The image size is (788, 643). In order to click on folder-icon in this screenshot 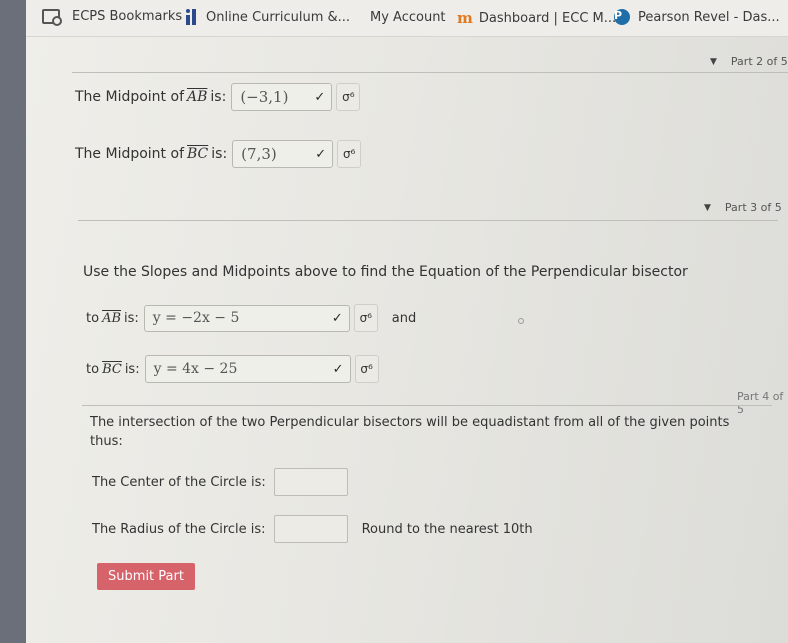, I will do `click(52, 17)`.